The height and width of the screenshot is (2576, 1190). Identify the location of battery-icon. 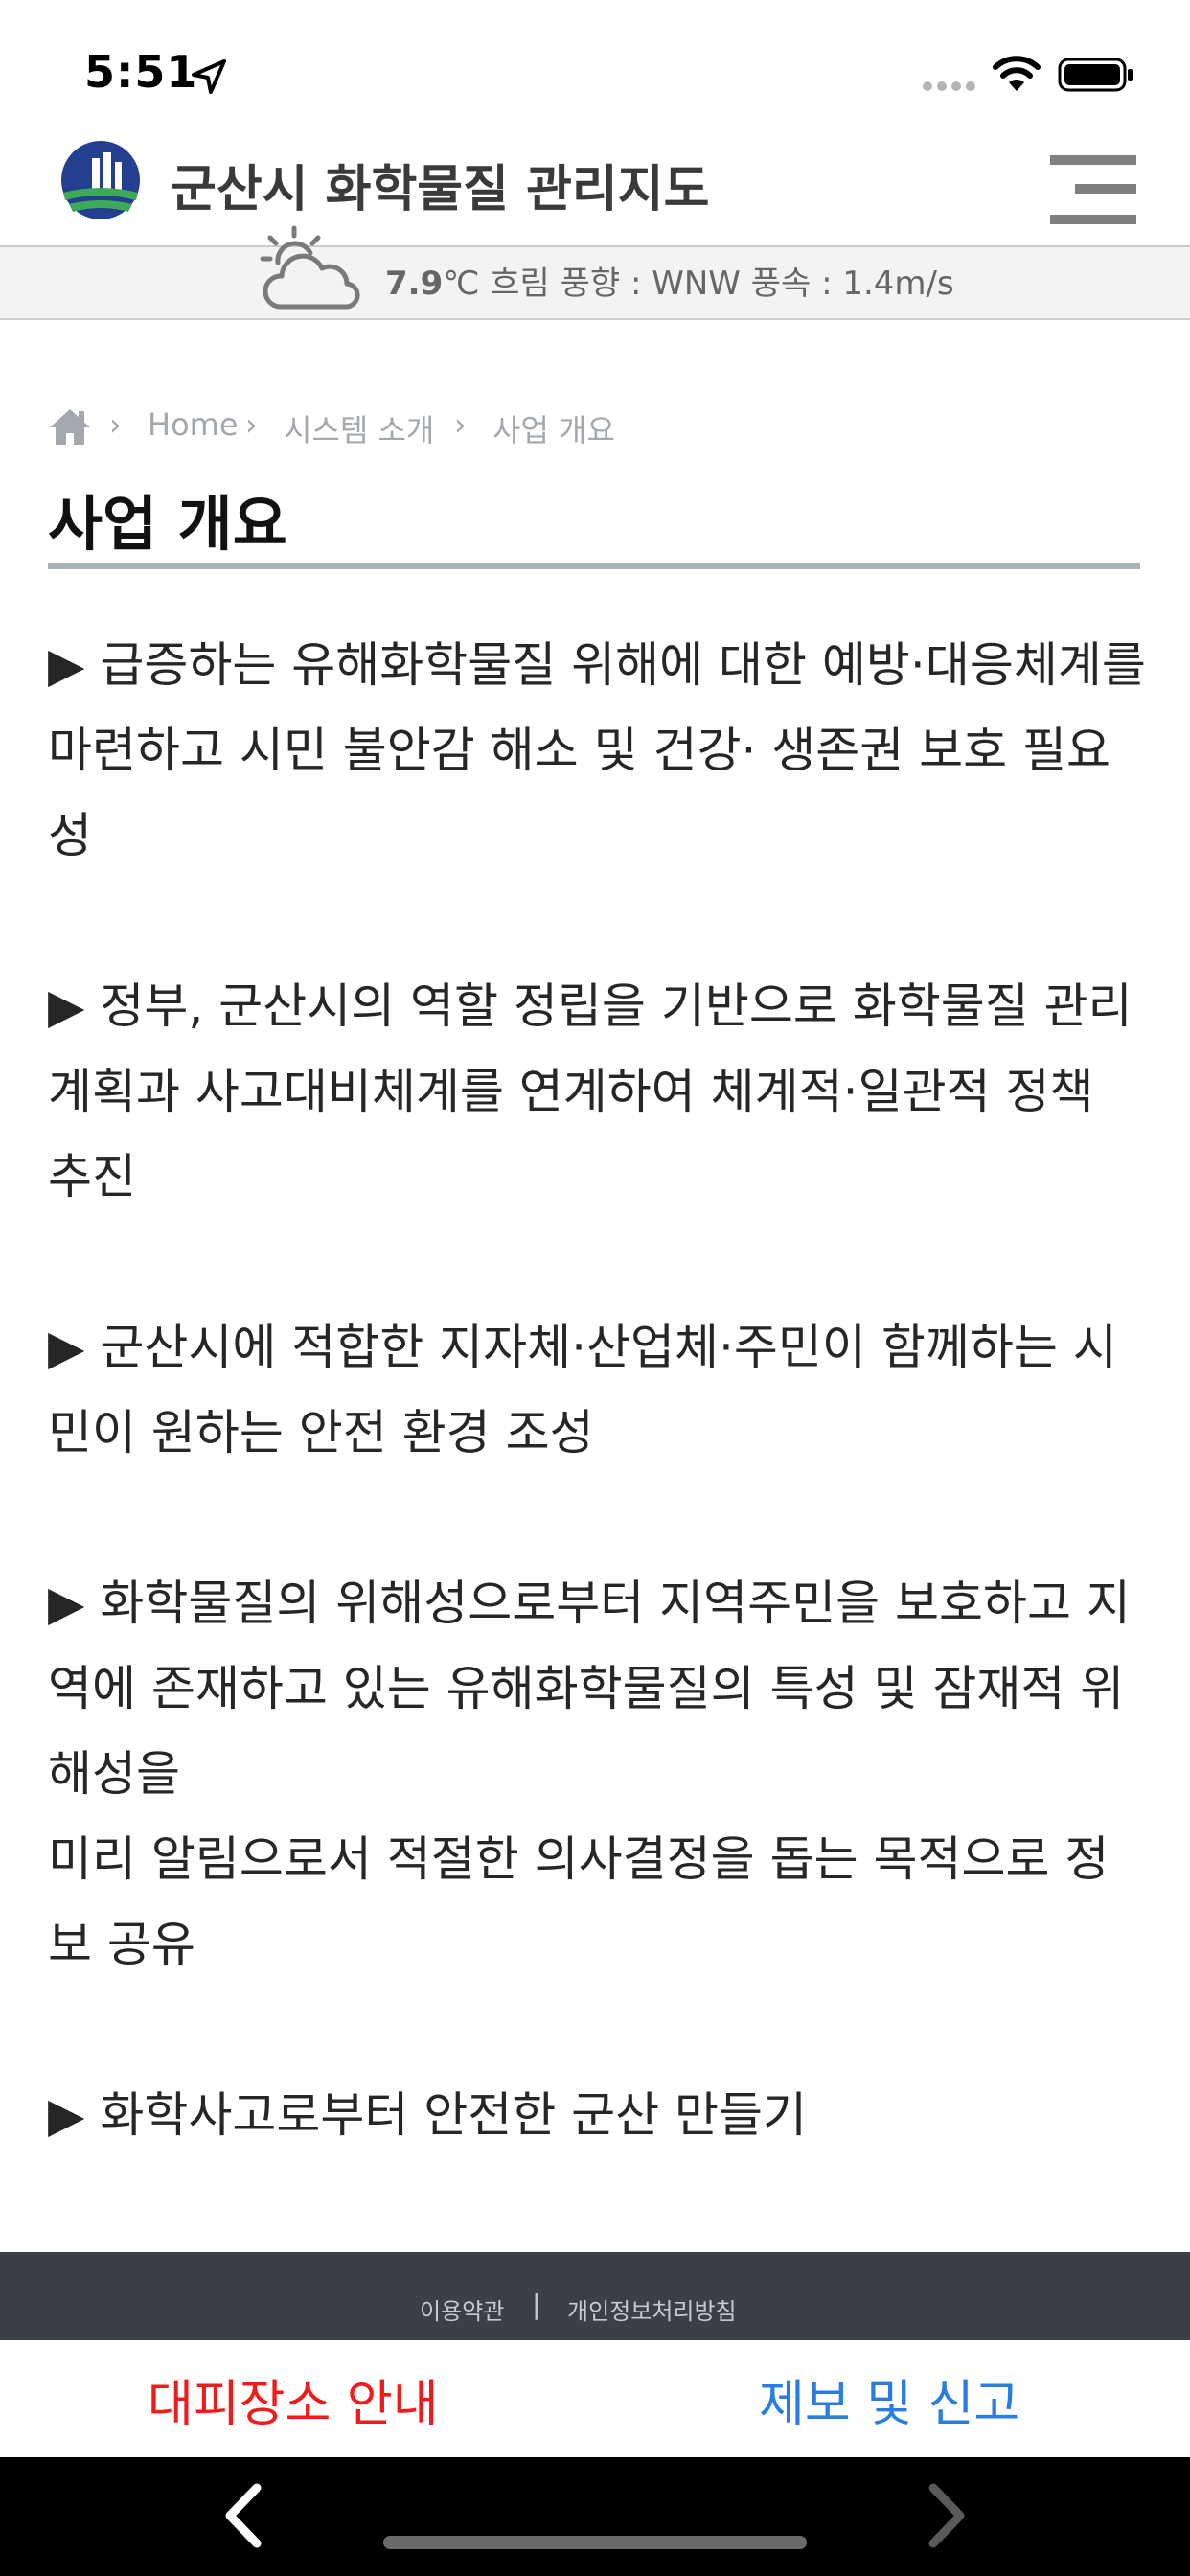
(1096, 75).